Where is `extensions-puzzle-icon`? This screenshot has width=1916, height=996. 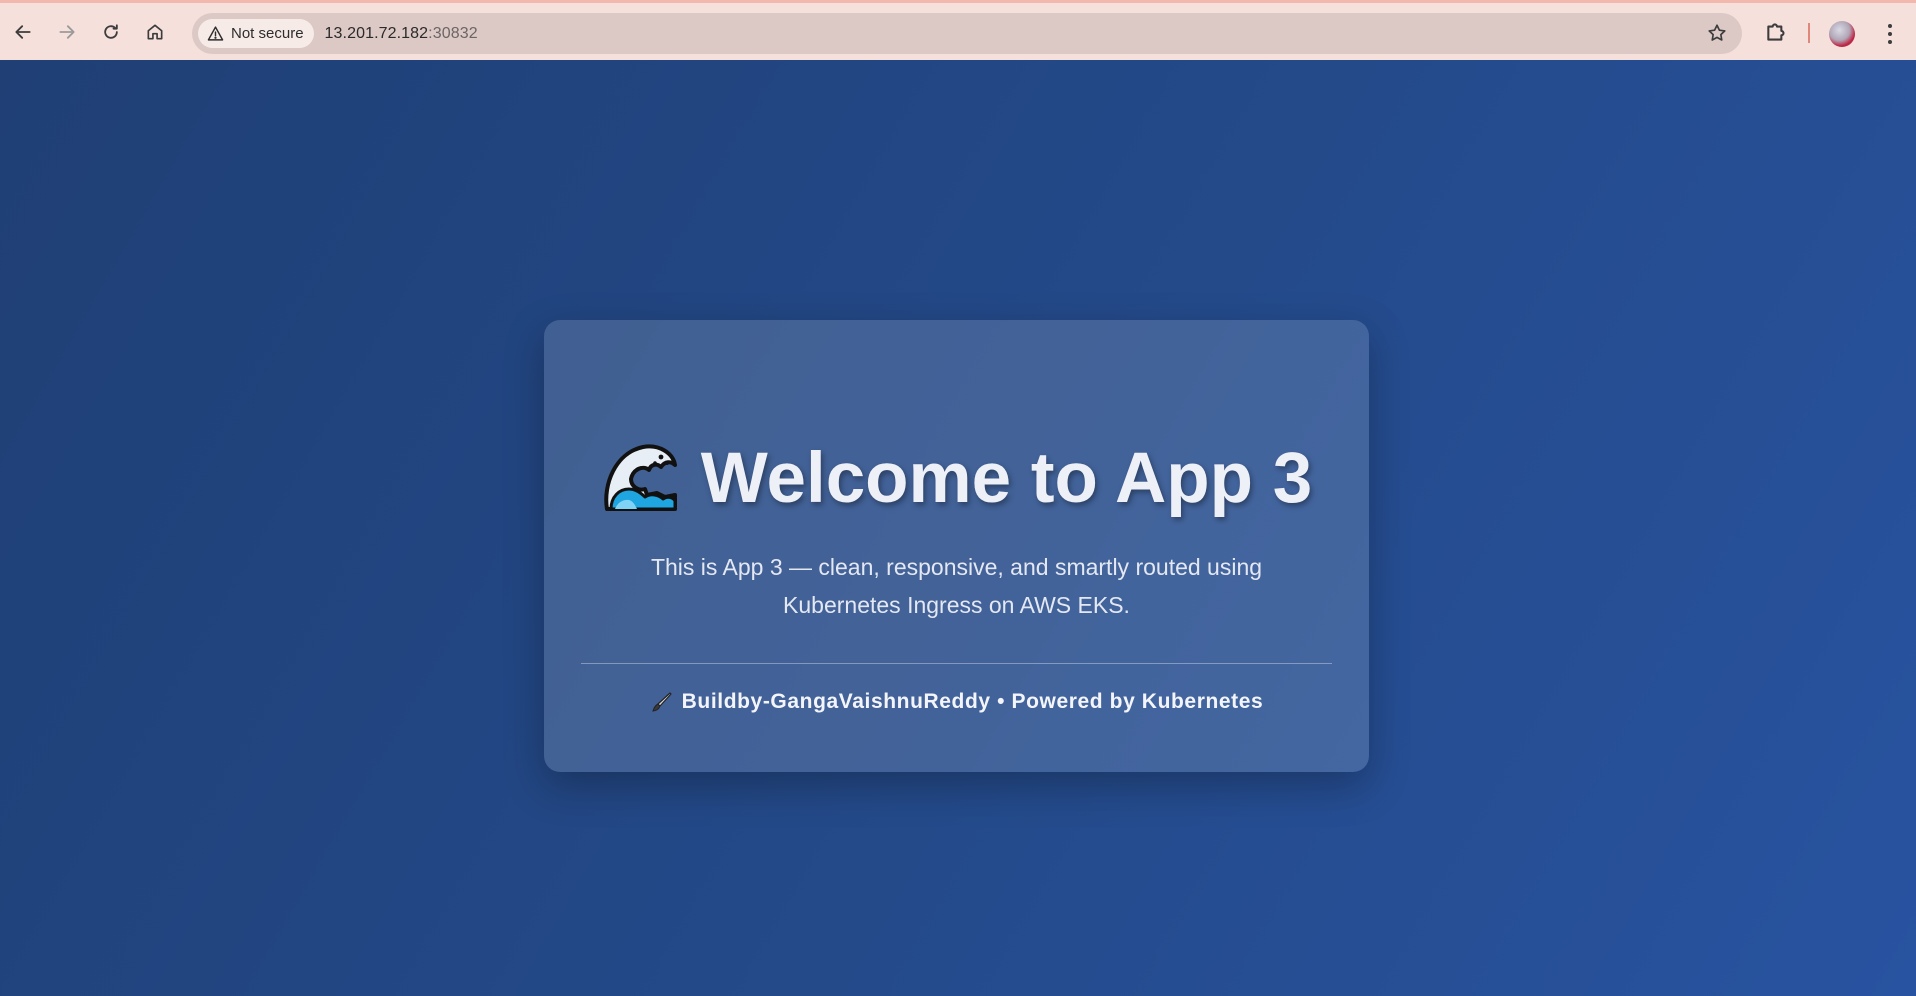
extensions-puzzle-icon is located at coordinates (1777, 32).